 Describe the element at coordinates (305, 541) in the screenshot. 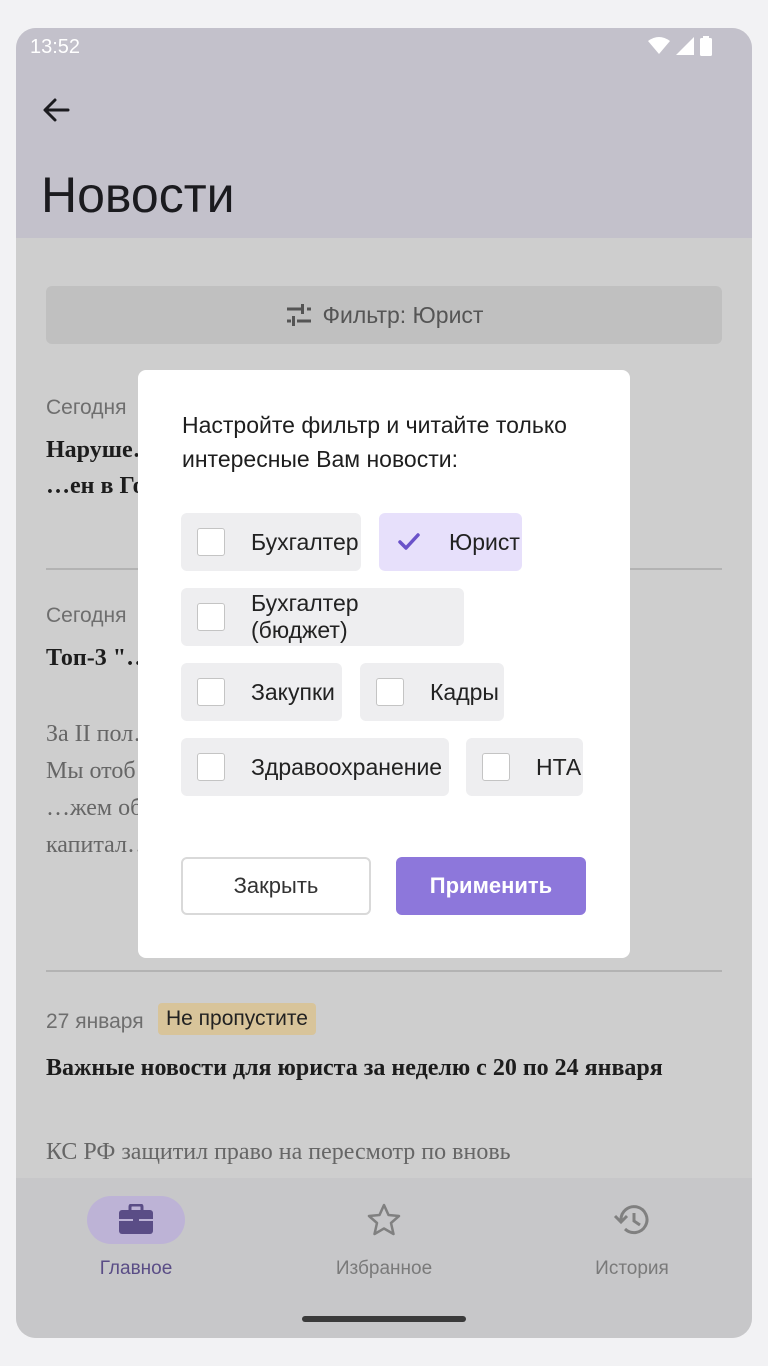

I see `option-label: Бухгалтер` at that location.